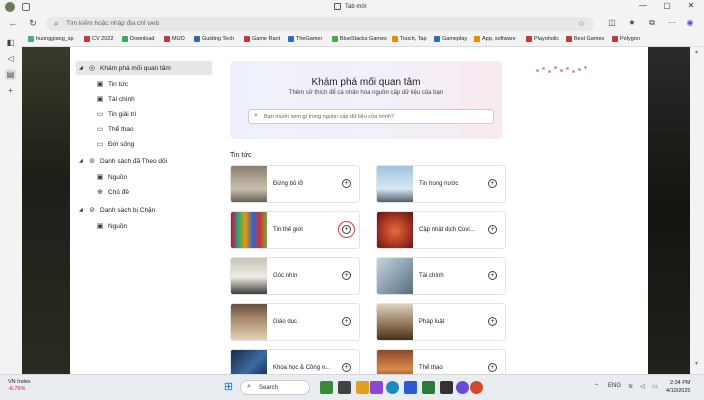 Image resolution: width=704 pixels, height=400 pixels. What do you see at coordinates (441, 276) in the screenshot?
I see `topic-card: Tài chính +` at bounding box center [441, 276].